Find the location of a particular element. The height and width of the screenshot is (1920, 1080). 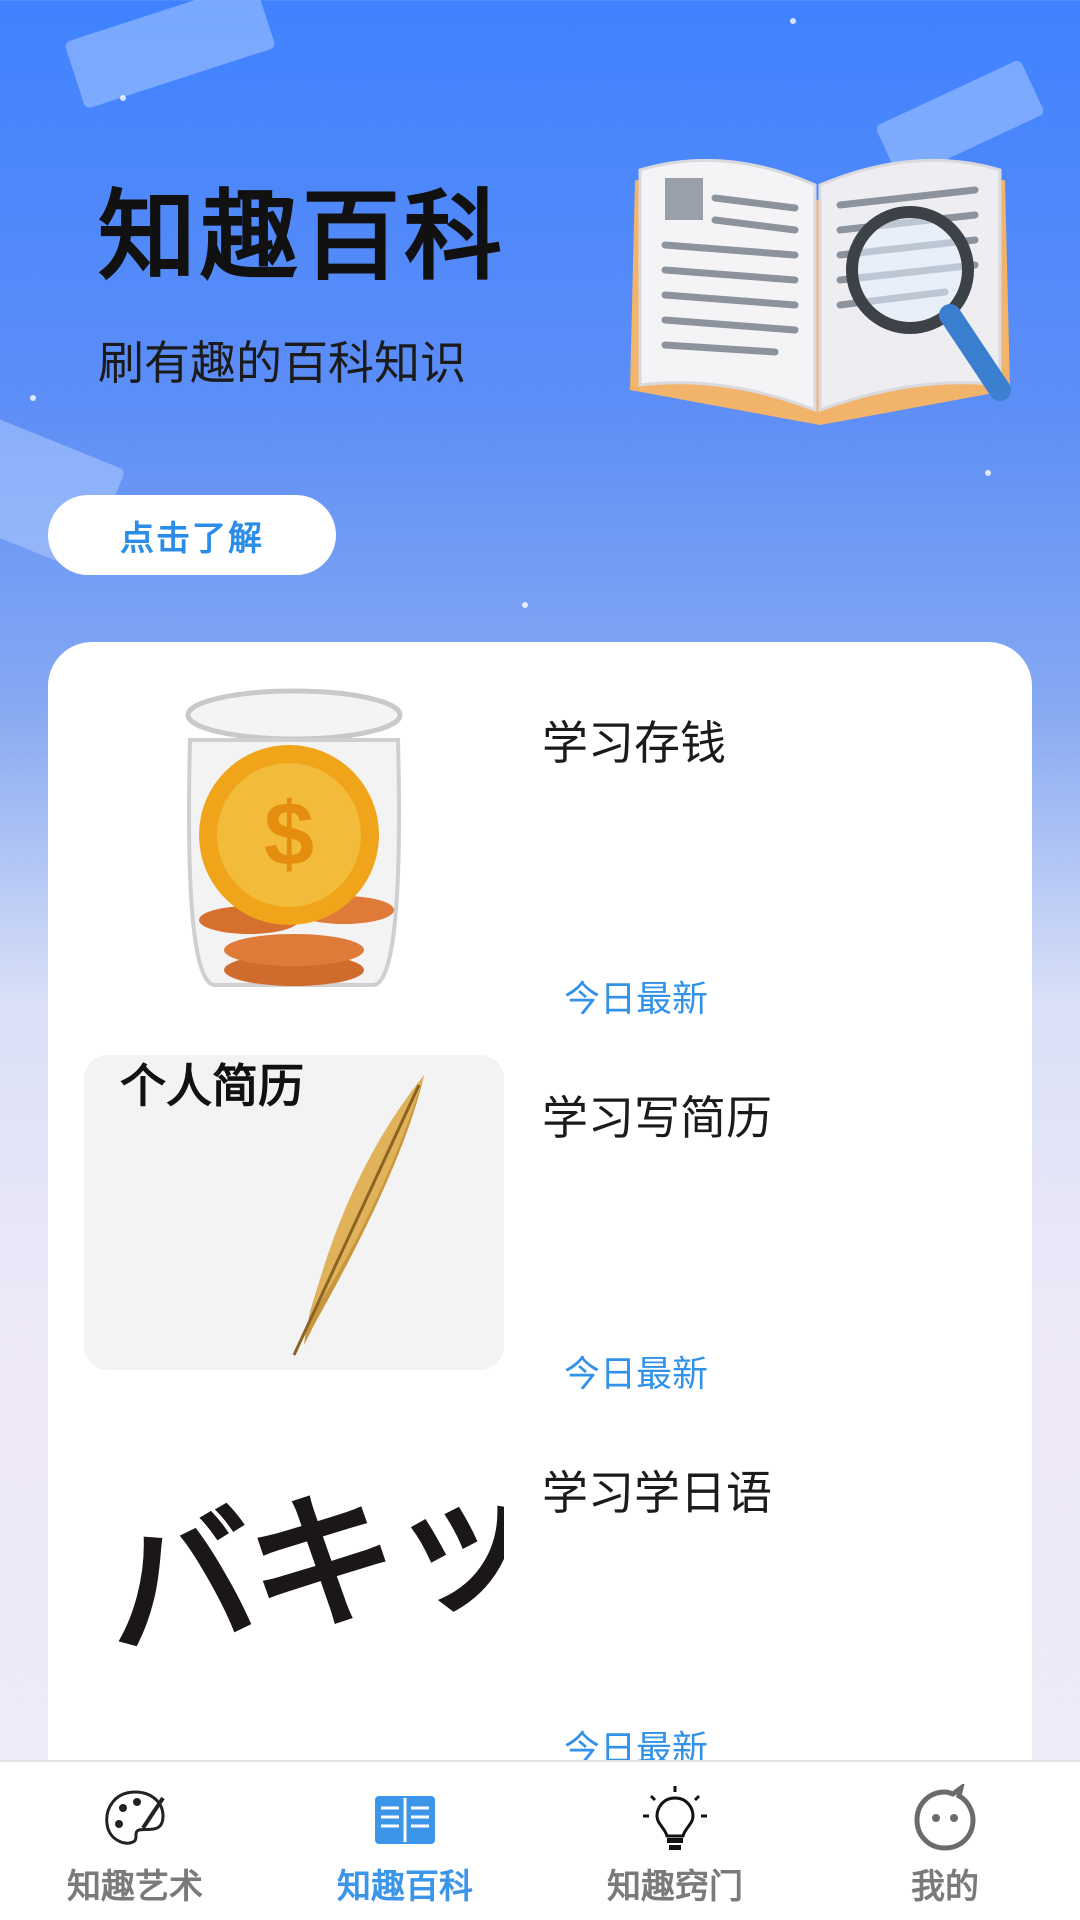

nav-label: 知趣窍门 is located at coordinates (675, 1887).